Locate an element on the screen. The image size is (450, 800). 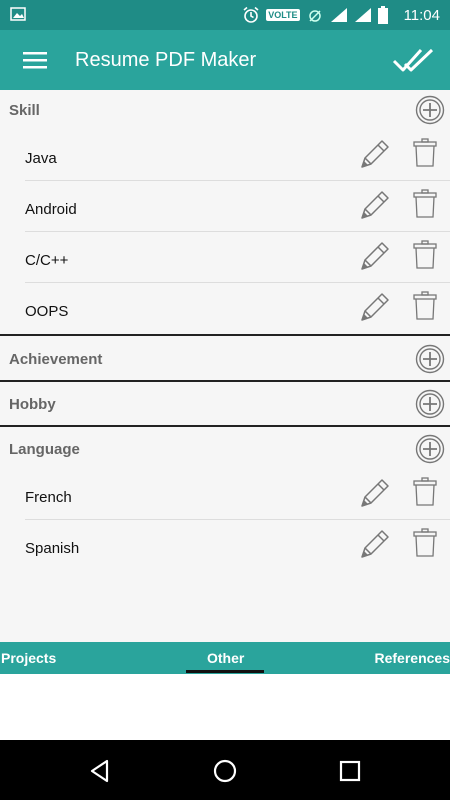
section-title-achievement: Achievement is located at coordinates (56, 359).